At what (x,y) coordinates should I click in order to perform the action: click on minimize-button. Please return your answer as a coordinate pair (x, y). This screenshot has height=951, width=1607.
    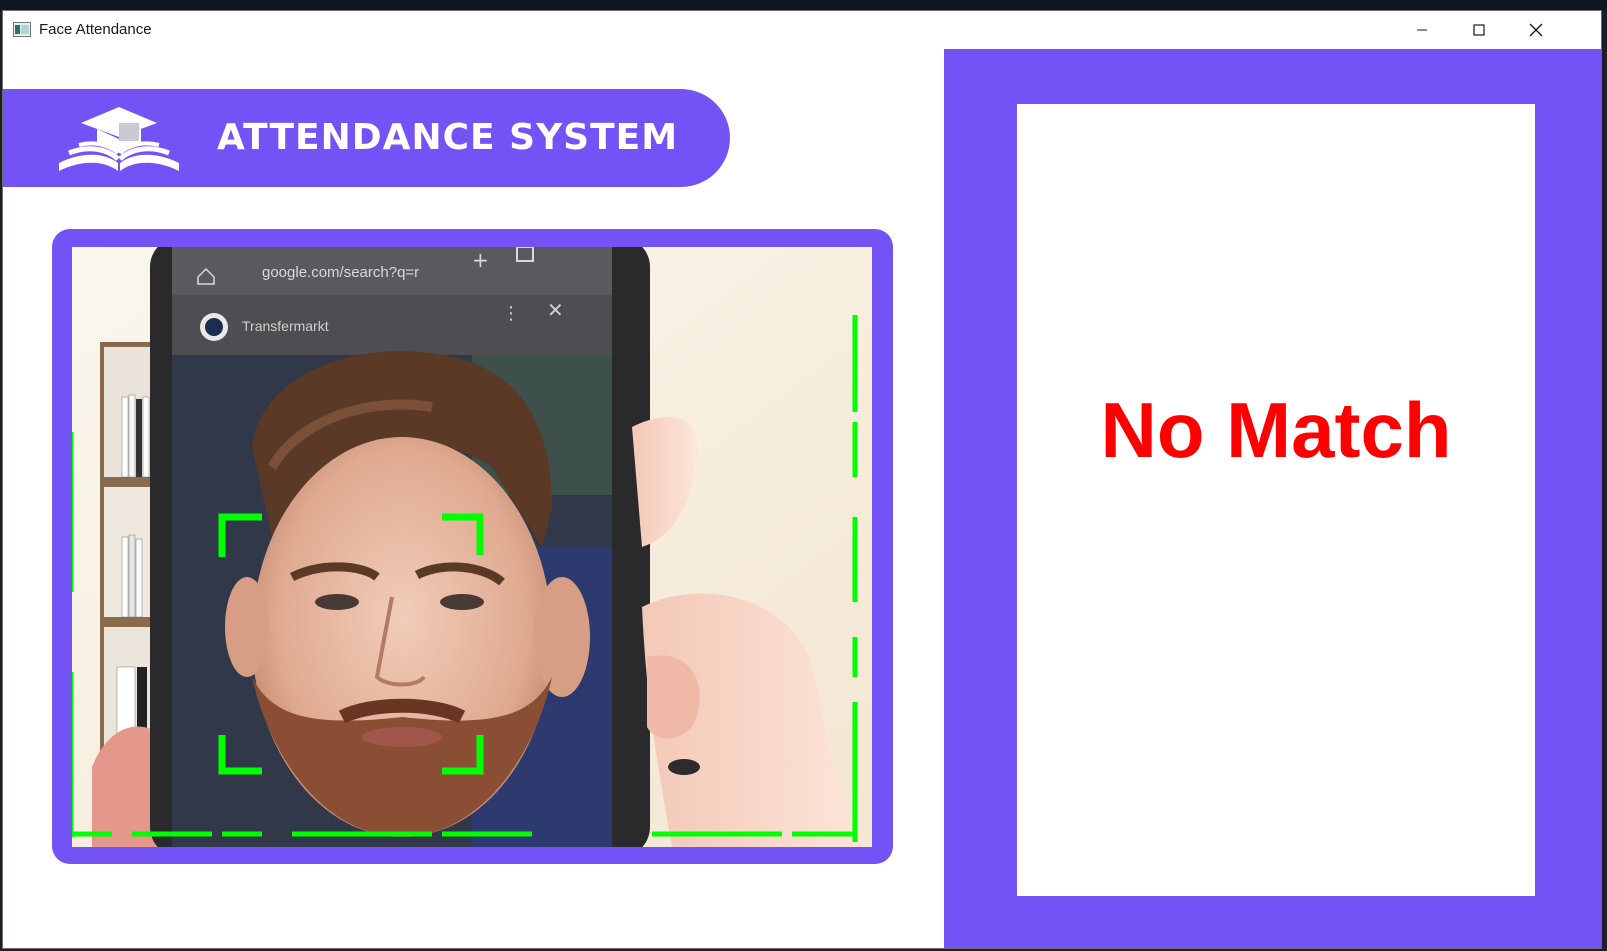
    Looking at the image, I should click on (1422, 30).